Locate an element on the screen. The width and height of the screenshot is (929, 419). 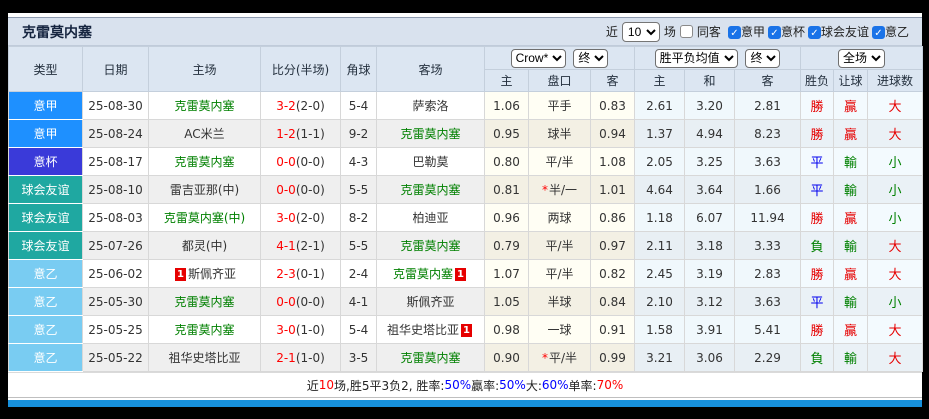
avg-home-odds: 2.45 is located at coordinates (660, 273).